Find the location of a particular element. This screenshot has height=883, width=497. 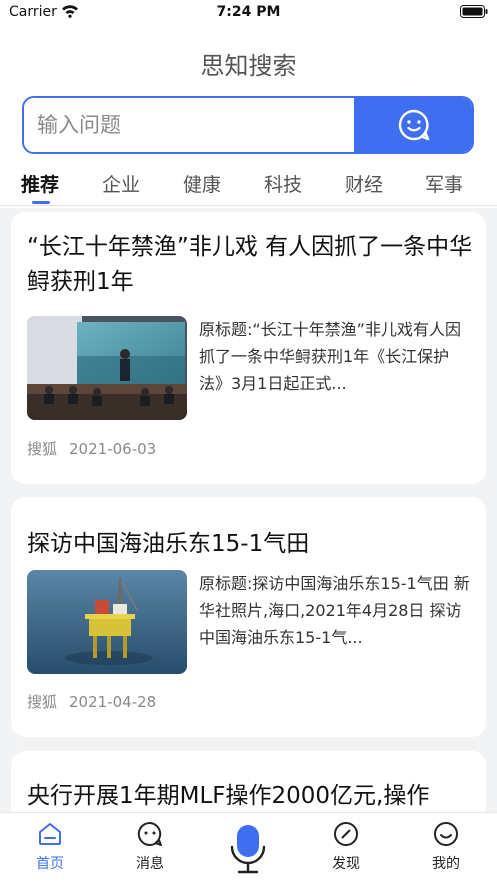

tab-recommended: 推荐 is located at coordinates (40, 183).